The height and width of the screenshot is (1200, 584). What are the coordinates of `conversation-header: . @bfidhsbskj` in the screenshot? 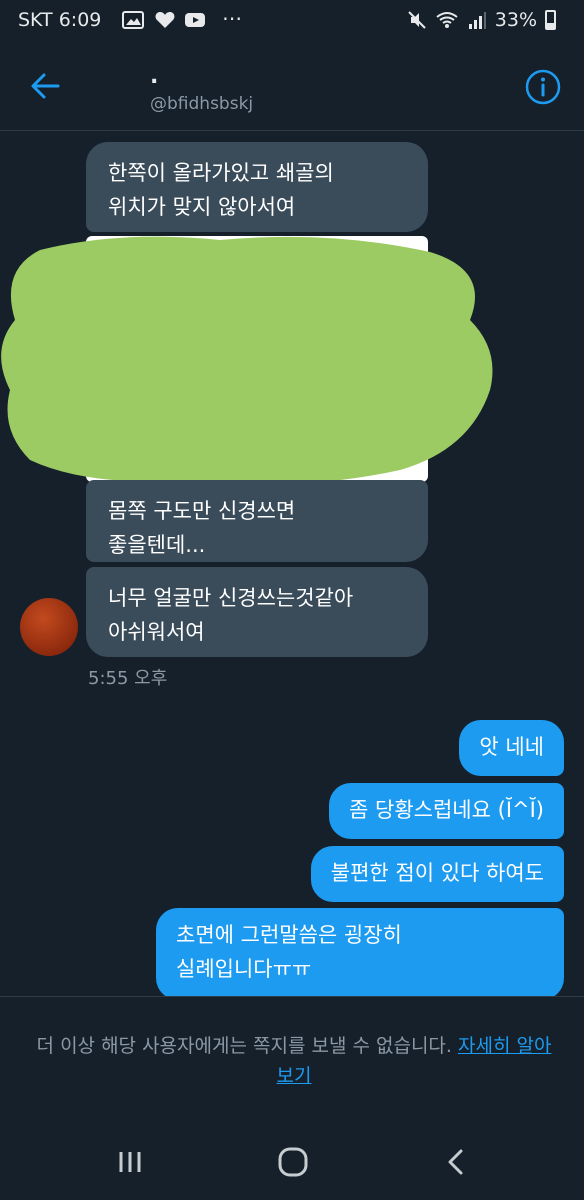 It's located at (292, 87).